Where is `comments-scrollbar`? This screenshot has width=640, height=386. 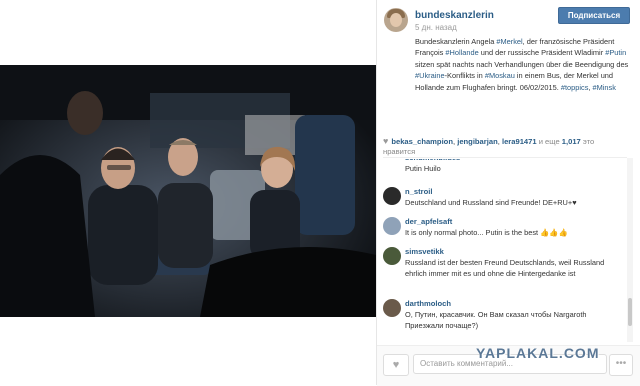
comments-scrollbar is located at coordinates (630, 250).